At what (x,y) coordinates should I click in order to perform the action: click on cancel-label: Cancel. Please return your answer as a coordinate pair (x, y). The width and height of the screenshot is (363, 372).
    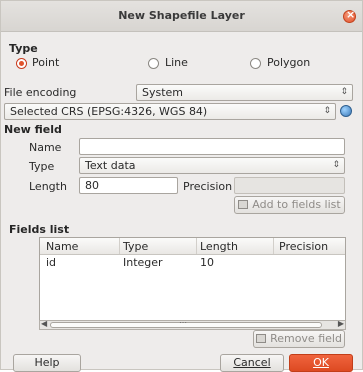
    Looking at the image, I should click on (252, 362).